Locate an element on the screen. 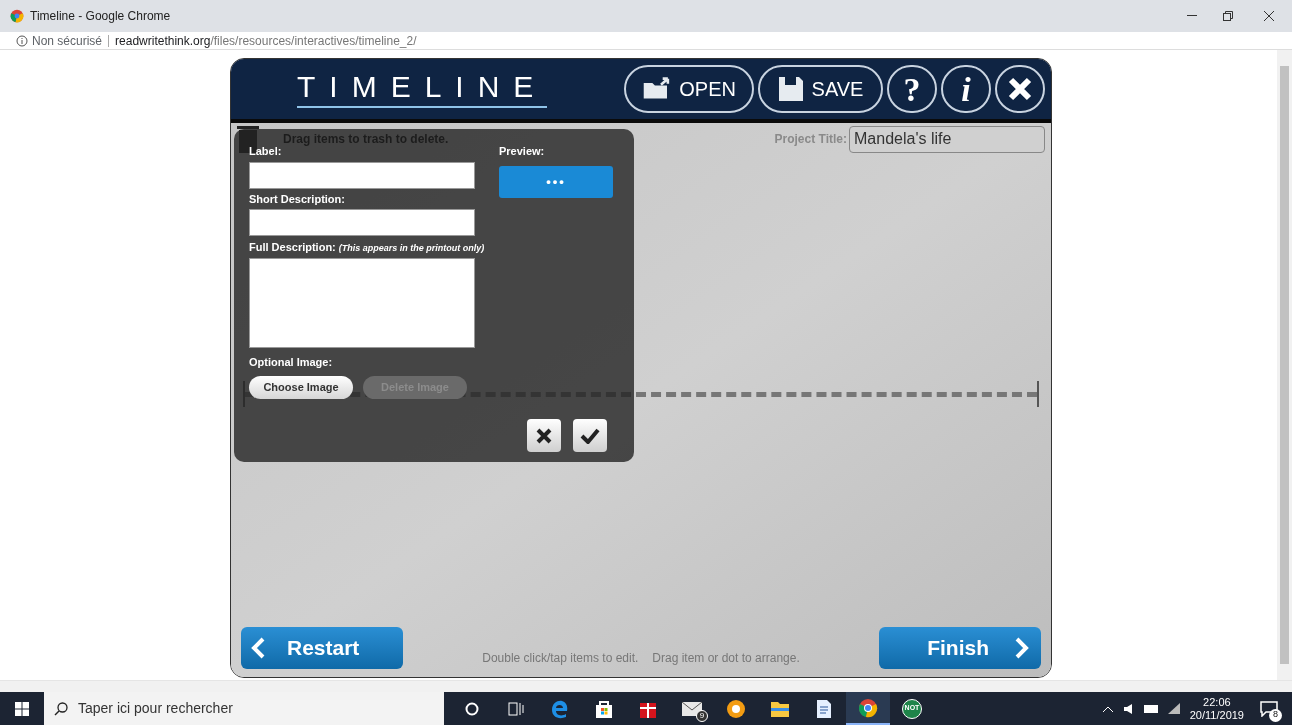 This screenshot has width=1292, height=725. preview-label: Preview: is located at coordinates (522, 151).